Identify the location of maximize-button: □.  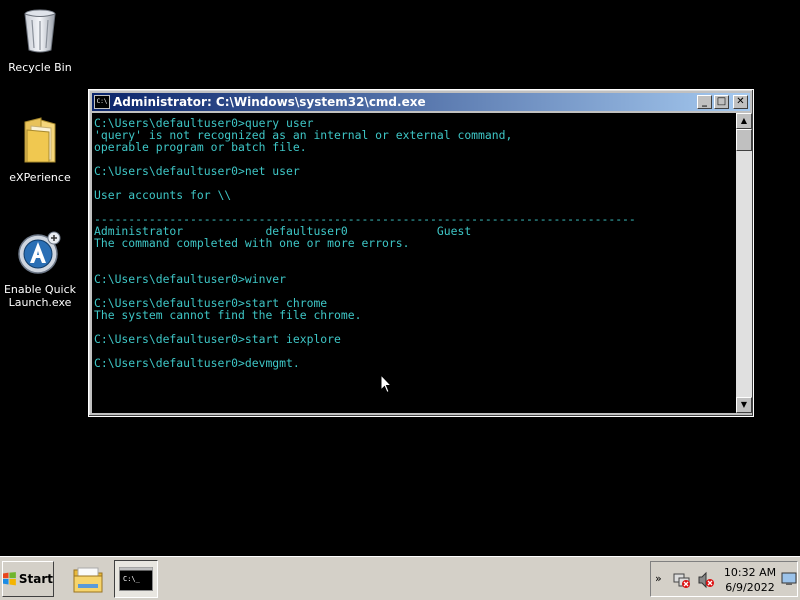
(721, 102).